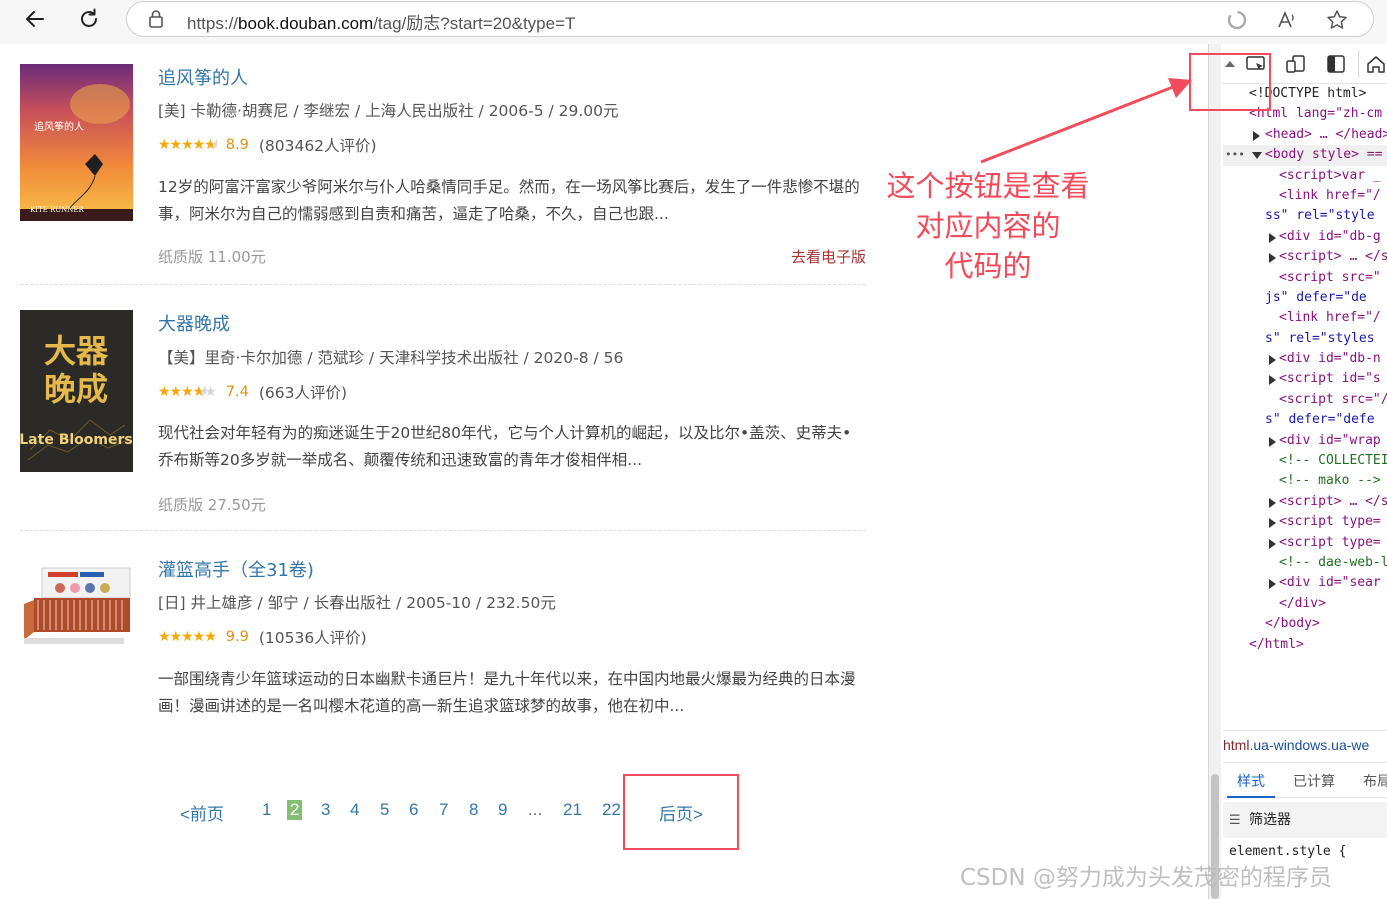 The image size is (1387, 899). What do you see at coordinates (1237, 20) in the screenshot?
I see `translate-icon` at bounding box center [1237, 20].